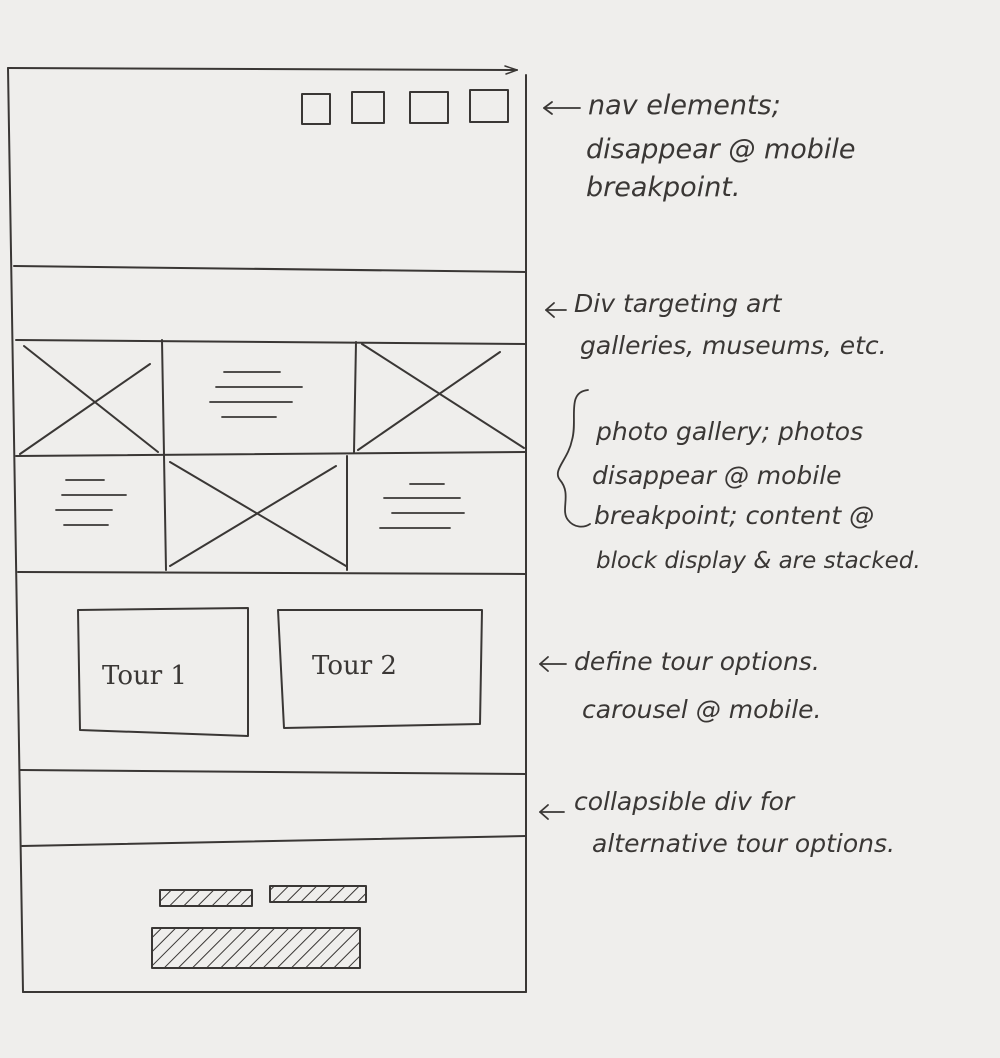 This screenshot has height=1058, width=1000. Describe the element at coordinates (733, 345) in the screenshot. I see `annotation-line: galleries, museums, etc.` at that location.